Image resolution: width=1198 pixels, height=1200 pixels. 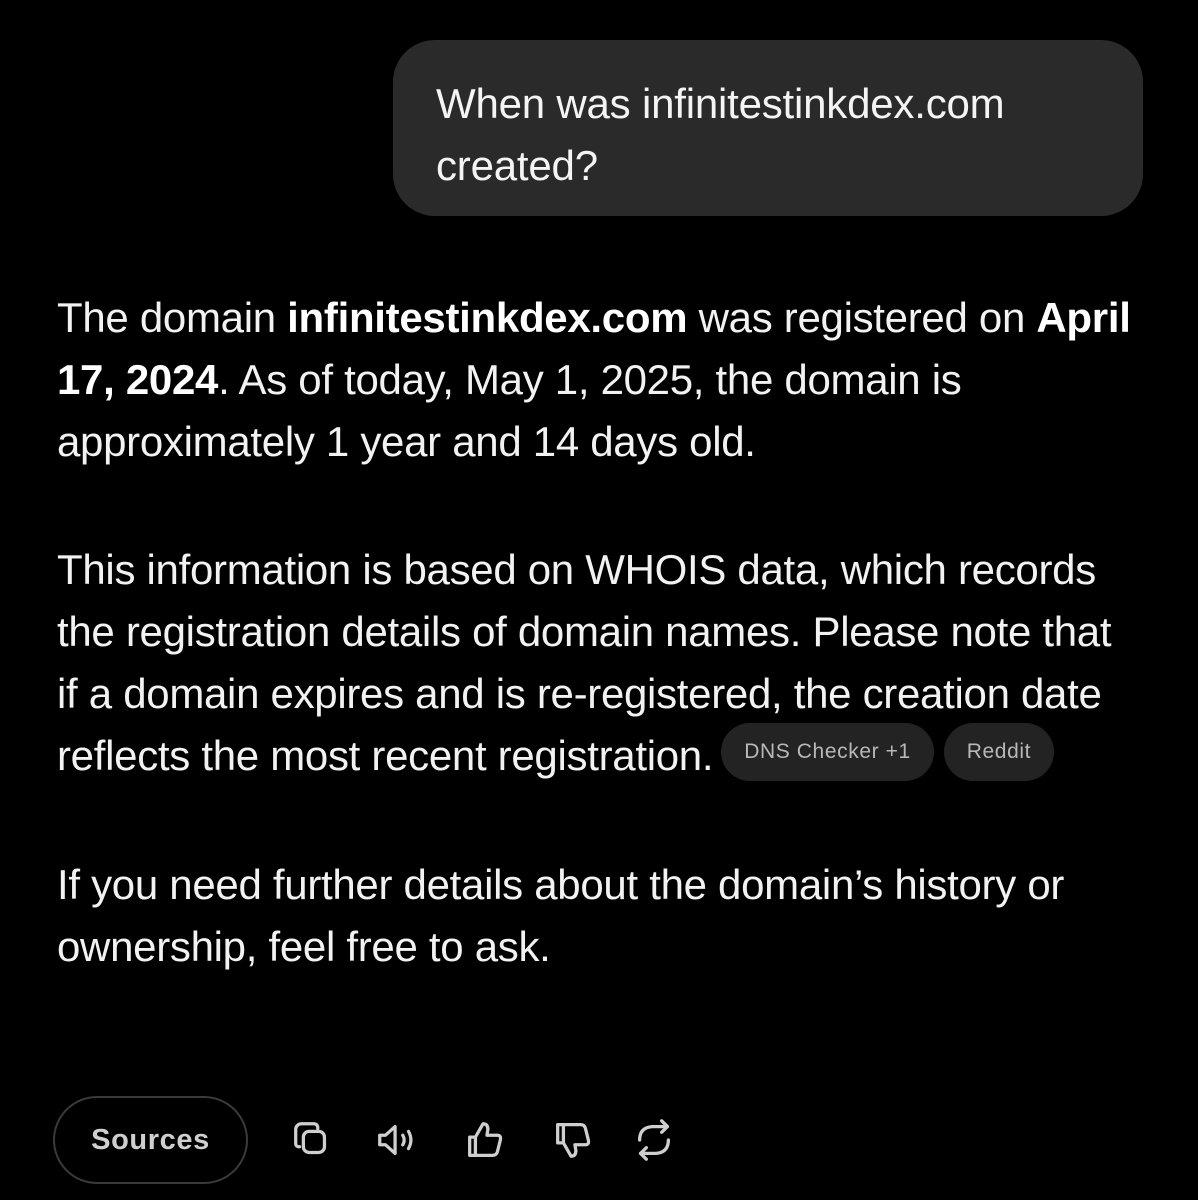 I want to click on copy-icon, so click(x=310, y=1138).